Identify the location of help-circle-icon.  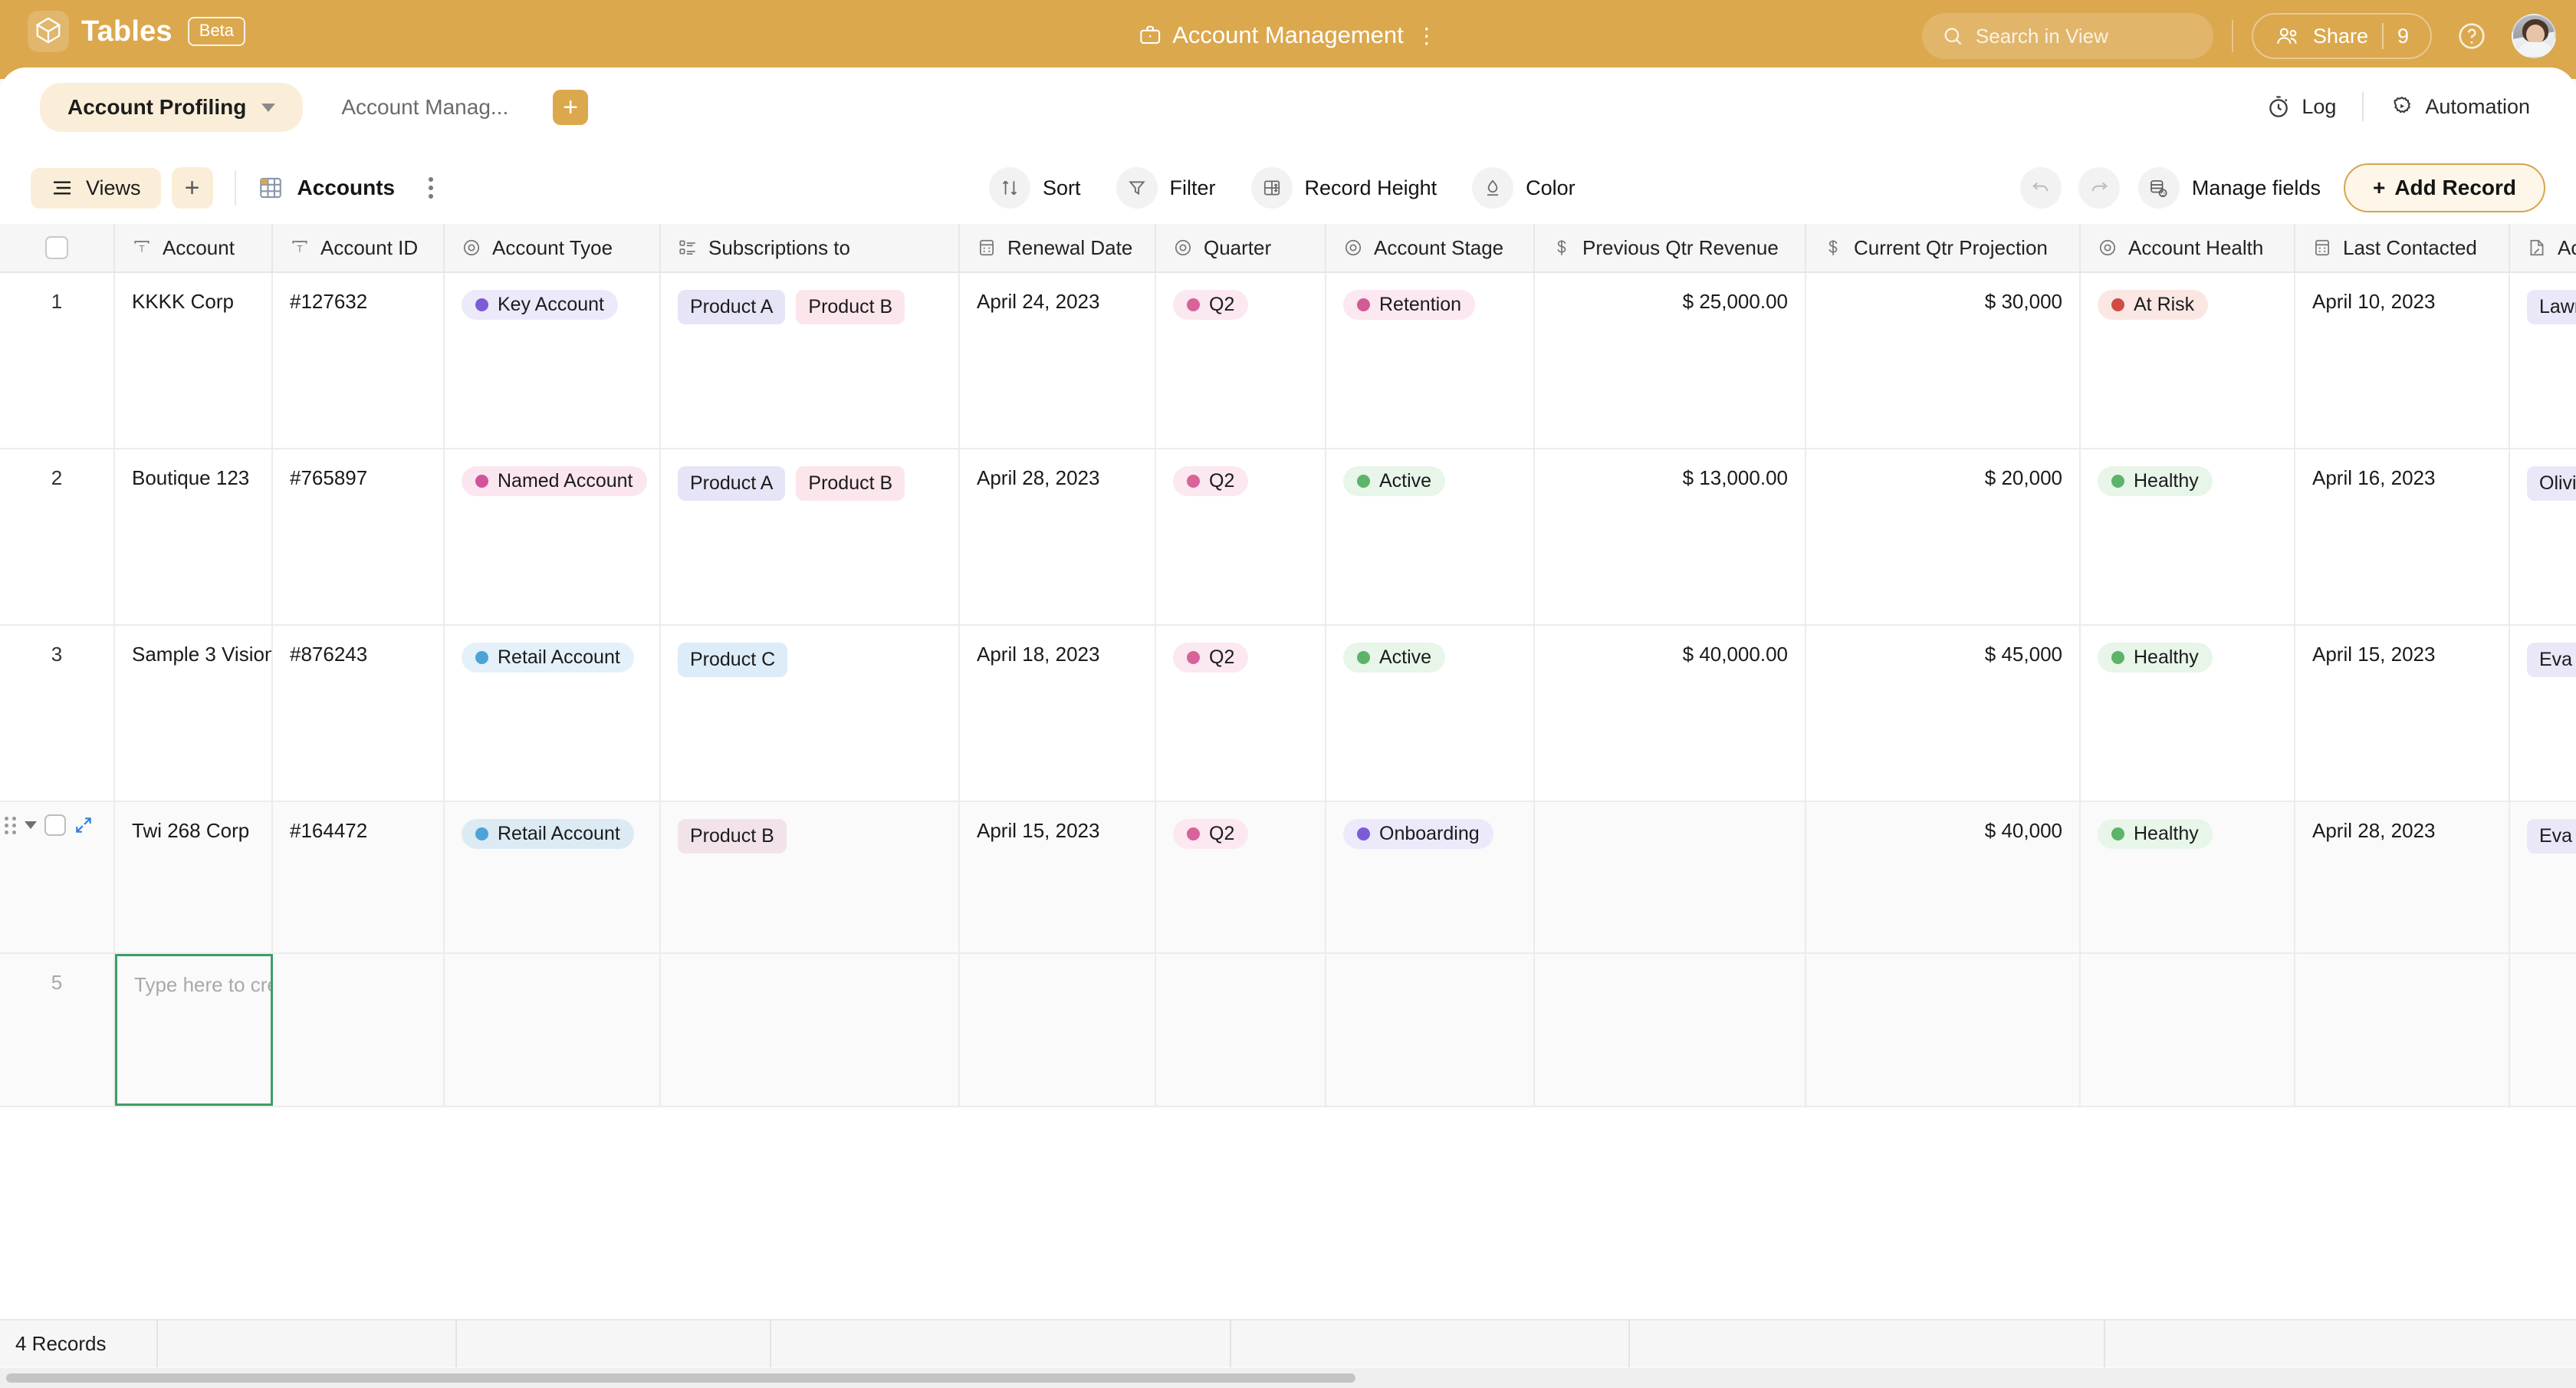
(2471, 36).